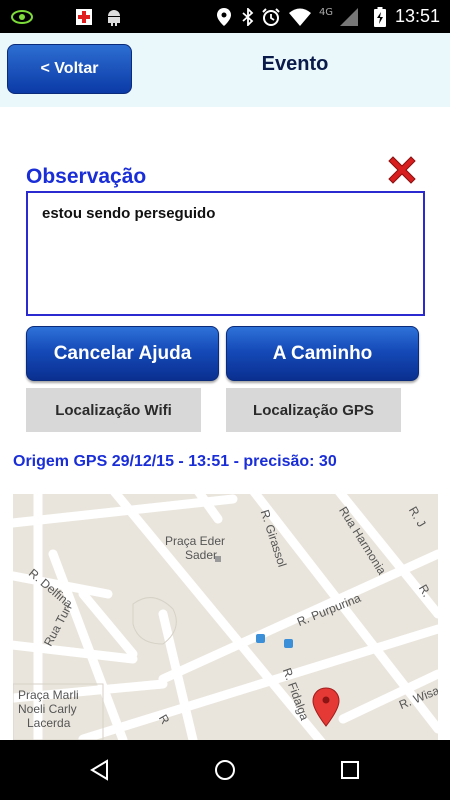 The width and height of the screenshot is (450, 800). I want to click on back-button: < Voltar, so click(69, 69).